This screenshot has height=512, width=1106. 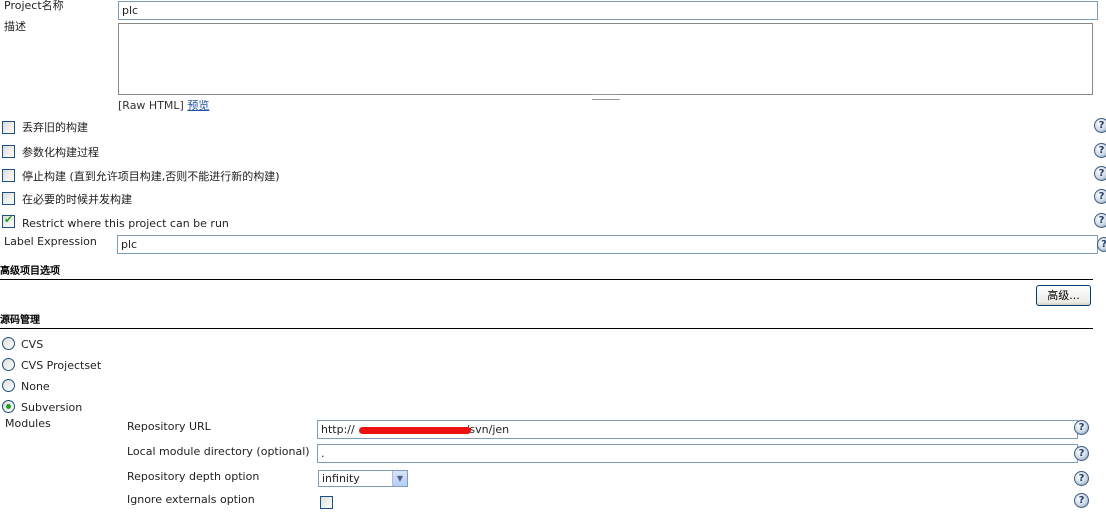 I want to click on repository-url-suffix: /svn/jen, so click(x=487, y=429).